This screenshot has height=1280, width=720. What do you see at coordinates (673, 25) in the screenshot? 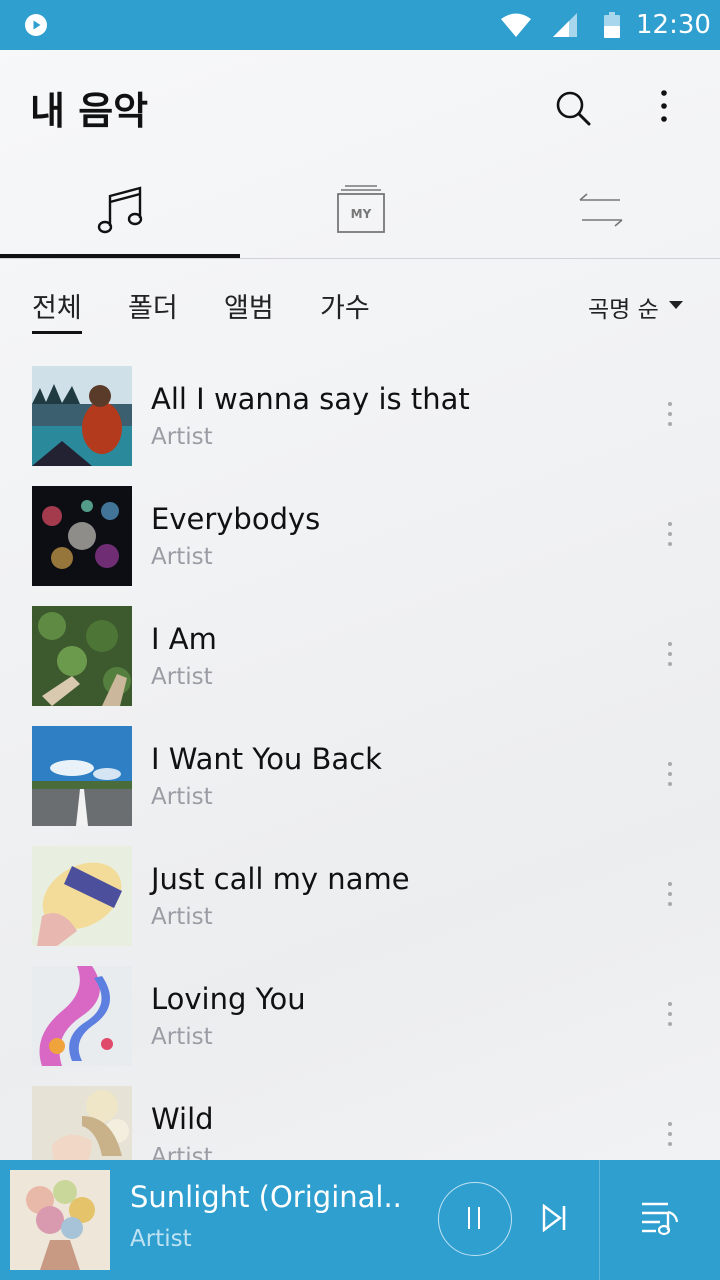
I see `status-time: 12:30` at bounding box center [673, 25].